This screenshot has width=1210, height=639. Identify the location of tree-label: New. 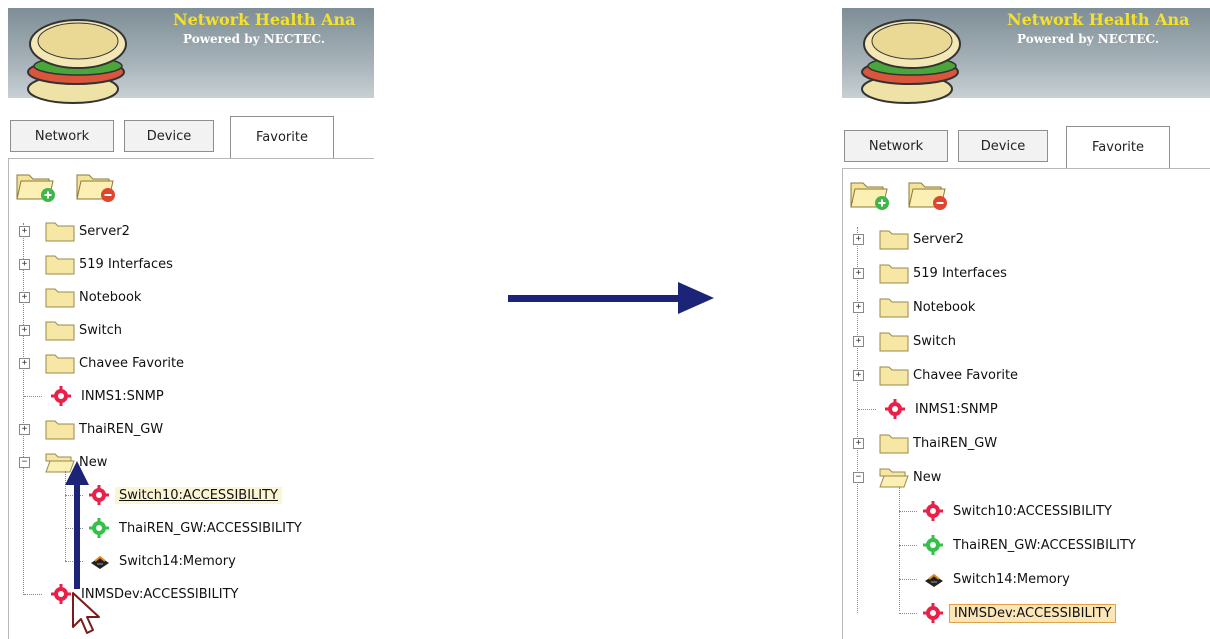
(927, 477).